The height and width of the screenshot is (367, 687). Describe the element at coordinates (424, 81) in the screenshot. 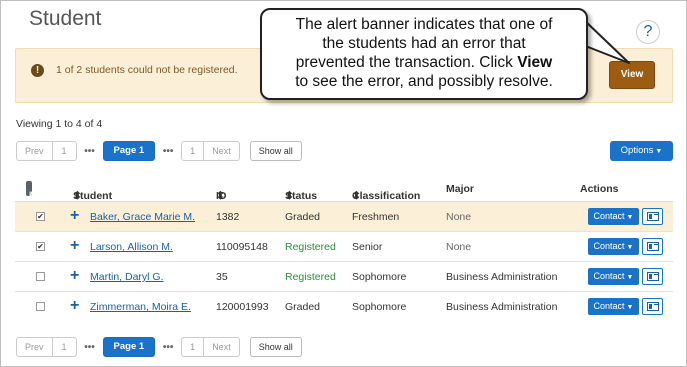

I see `callout-line: to see the error, and possibly resolve.` at that location.